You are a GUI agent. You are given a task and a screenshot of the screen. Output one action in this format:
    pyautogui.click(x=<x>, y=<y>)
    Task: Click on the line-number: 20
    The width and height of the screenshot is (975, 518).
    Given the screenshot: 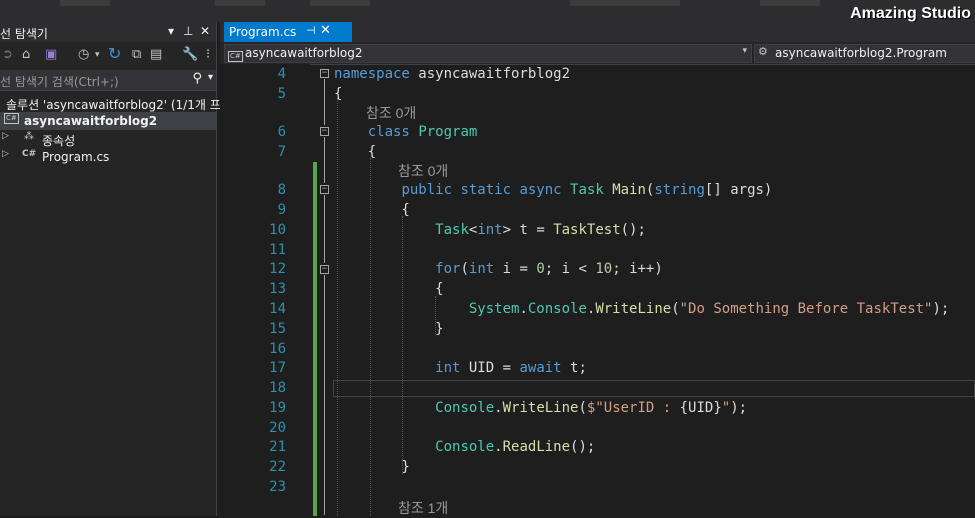 What is the action you would take?
    pyautogui.click(x=277, y=428)
    